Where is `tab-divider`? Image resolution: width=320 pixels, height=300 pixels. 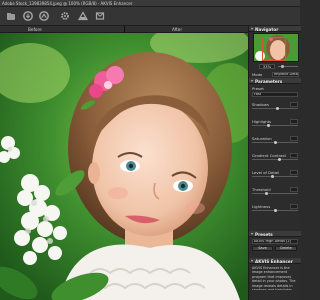 tab-divider is located at coordinates (124, 29).